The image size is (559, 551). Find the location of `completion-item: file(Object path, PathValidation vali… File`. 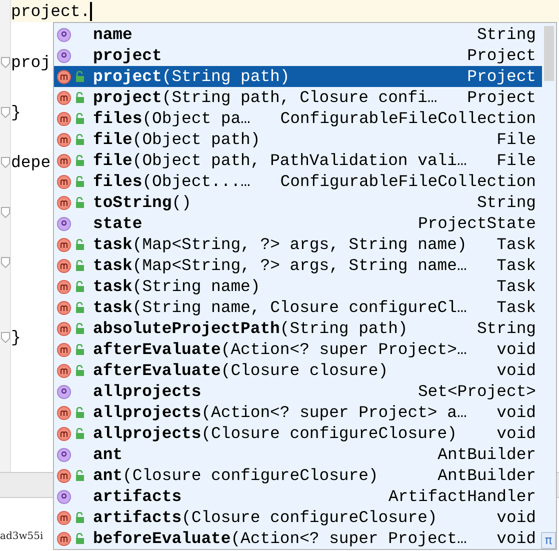

completion-item: file(Object path, PathValidation vali… File is located at coordinates (298, 160).